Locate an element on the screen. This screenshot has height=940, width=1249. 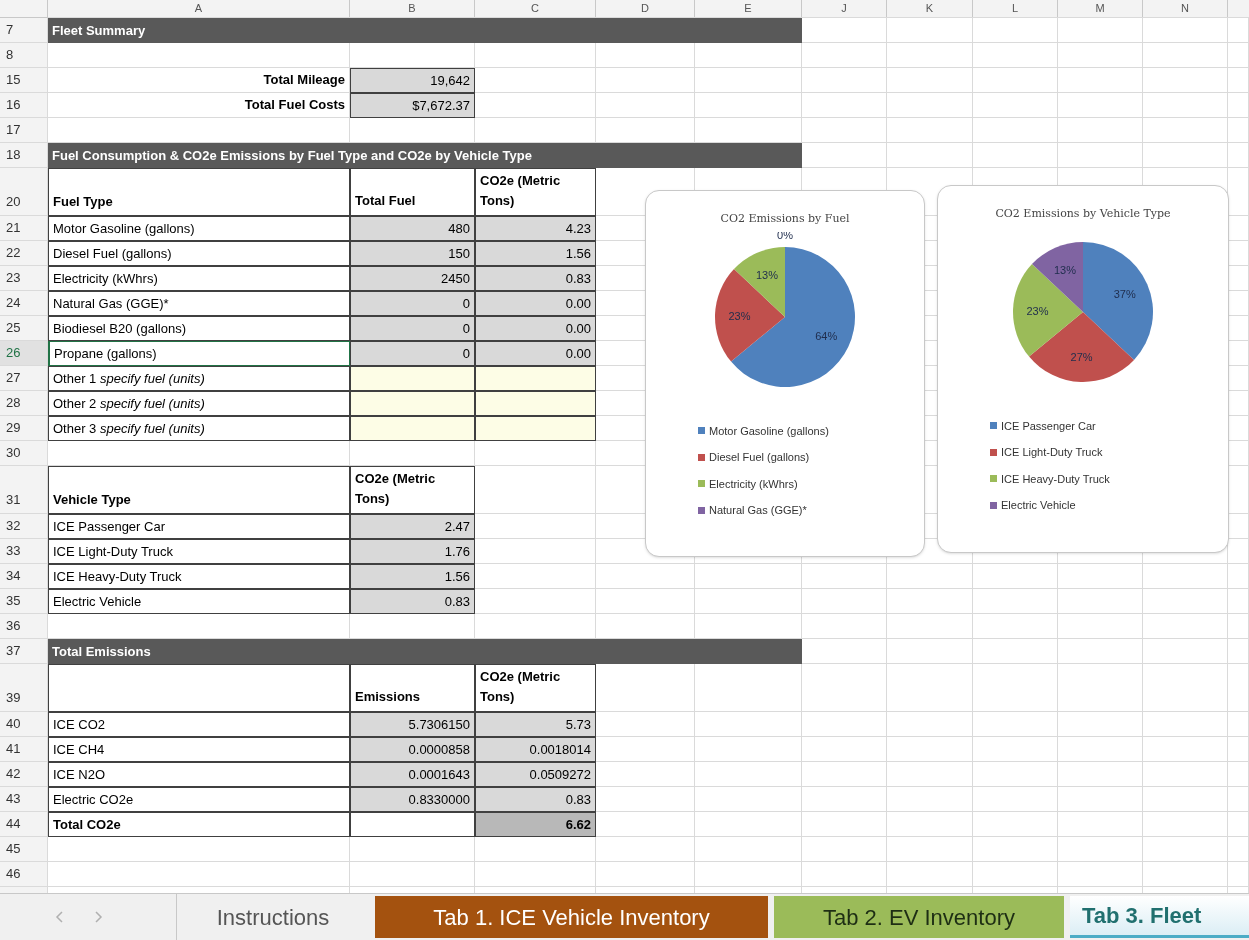
value-cell: $7,672.37 is located at coordinates (412, 105).